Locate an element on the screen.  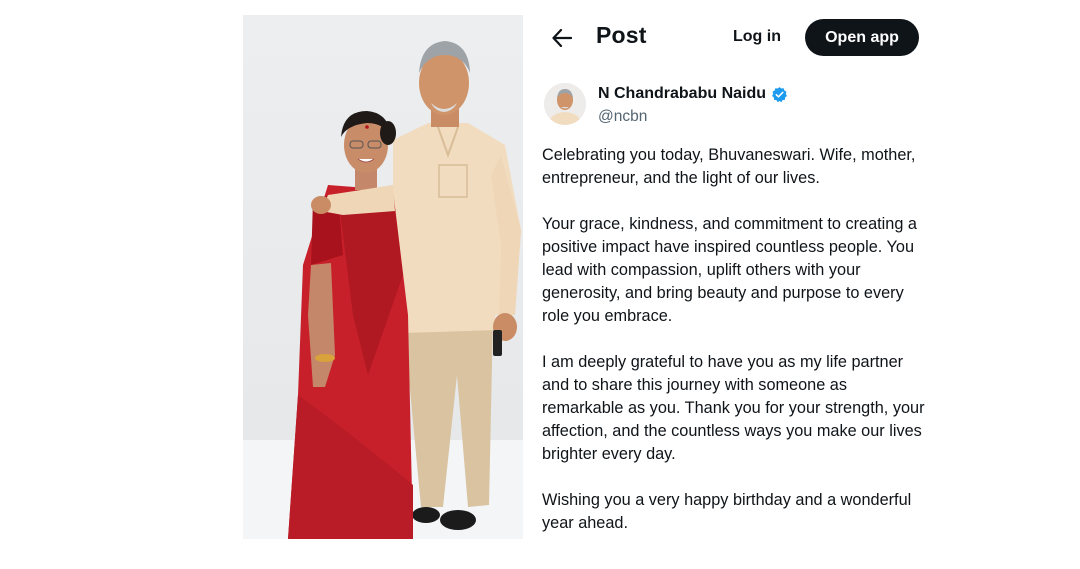
open-app-button: Open app is located at coordinates (862, 37).